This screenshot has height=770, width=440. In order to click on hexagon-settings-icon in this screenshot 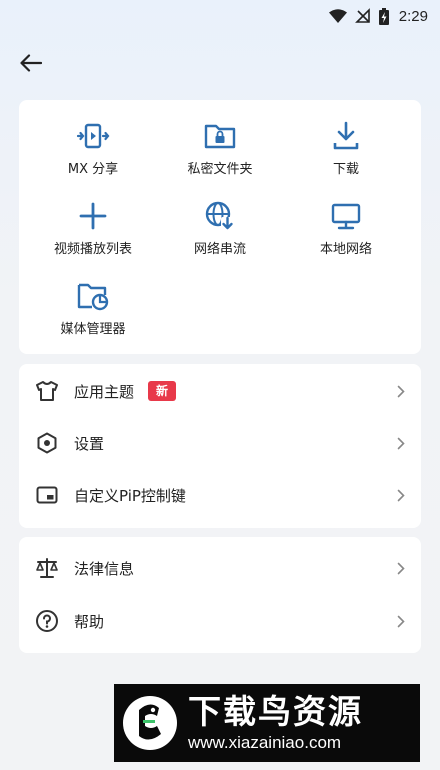, I will do `click(47, 443)`.